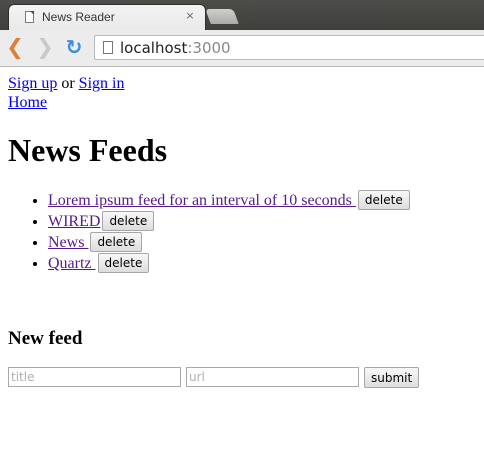 This screenshot has height=475, width=484. I want to click on feed-link: News, so click(68, 242).